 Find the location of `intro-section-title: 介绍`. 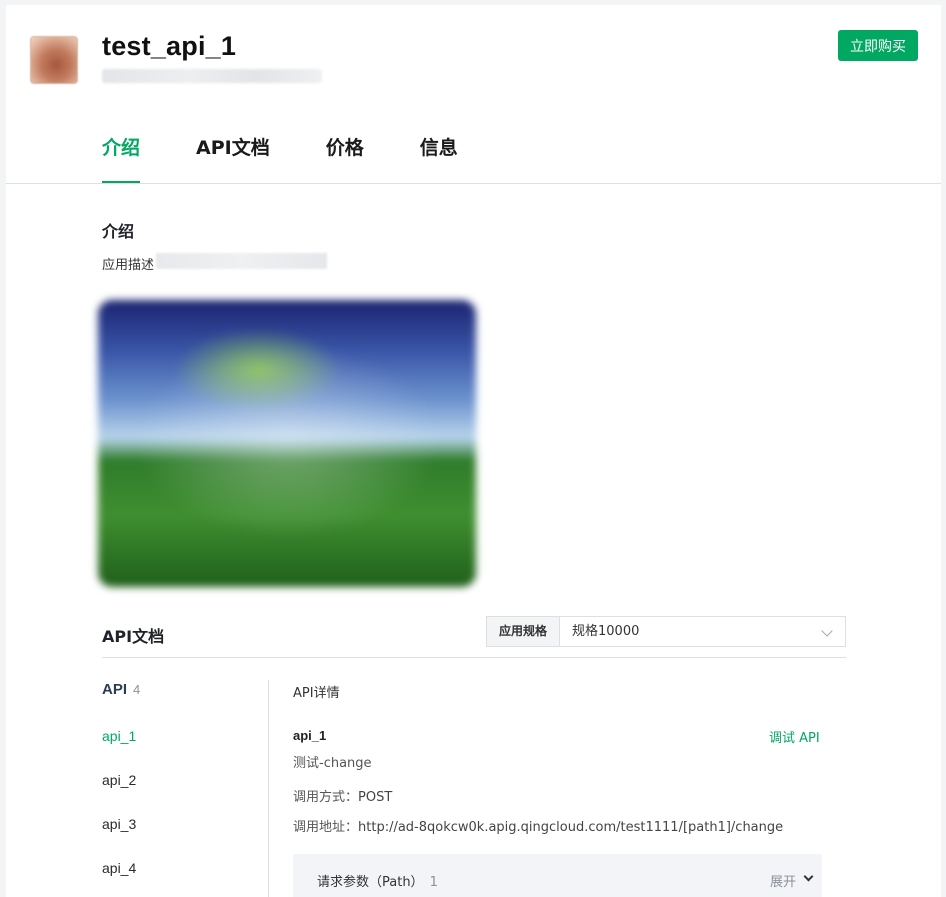

intro-section-title: 介绍 is located at coordinates (118, 231).